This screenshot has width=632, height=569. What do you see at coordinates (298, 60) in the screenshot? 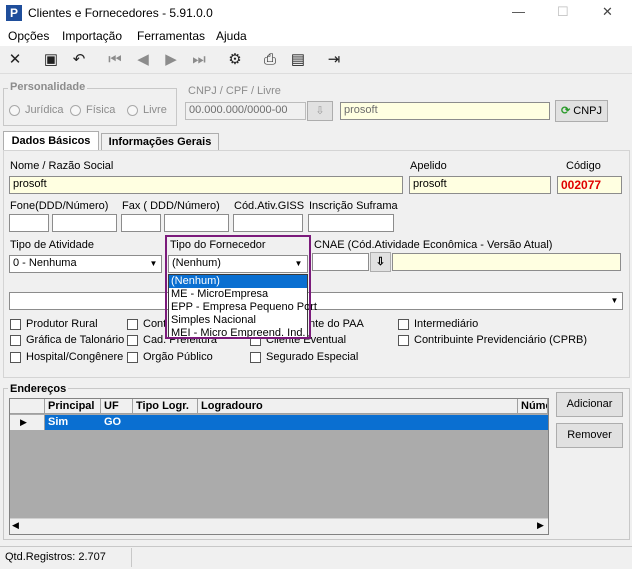
I see `report-icon: ▤` at bounding box center [298, 60].